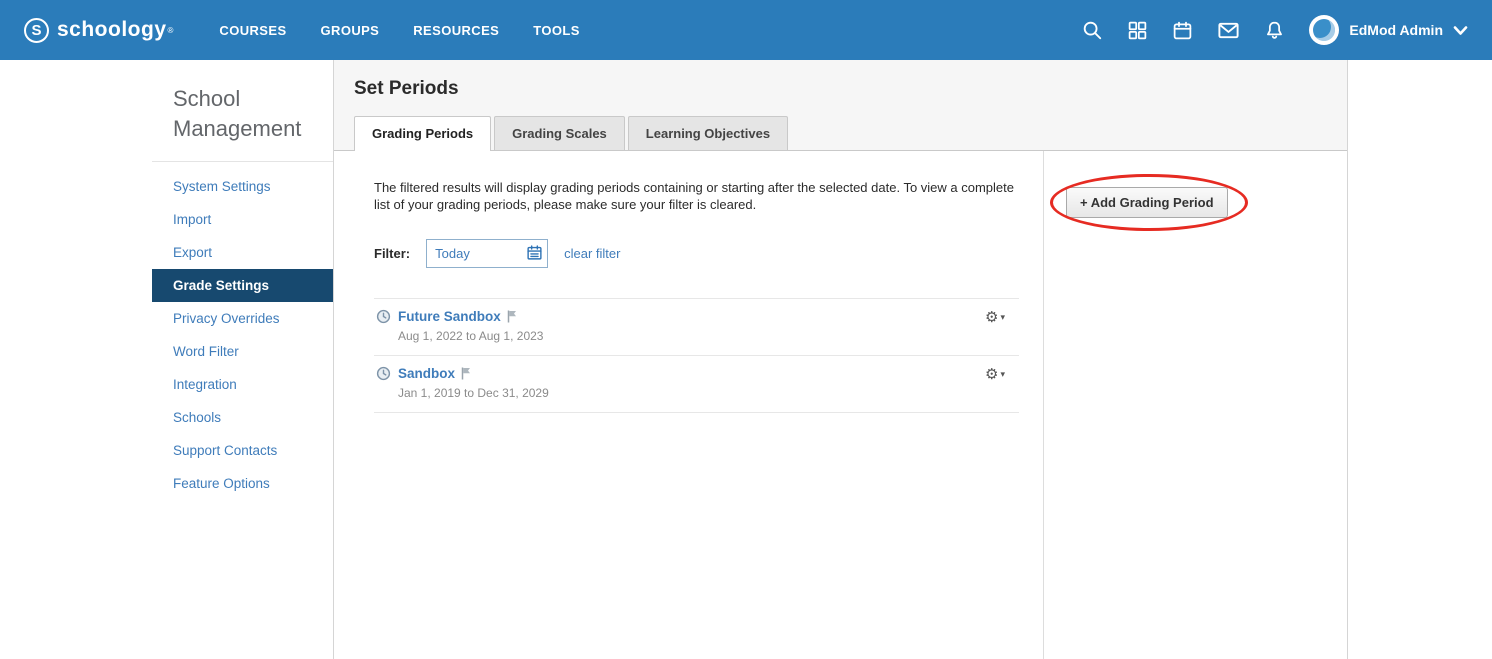  I want to click on sidebar-item-privacy-overrides: Privacy Overrides, so click(242, 318).